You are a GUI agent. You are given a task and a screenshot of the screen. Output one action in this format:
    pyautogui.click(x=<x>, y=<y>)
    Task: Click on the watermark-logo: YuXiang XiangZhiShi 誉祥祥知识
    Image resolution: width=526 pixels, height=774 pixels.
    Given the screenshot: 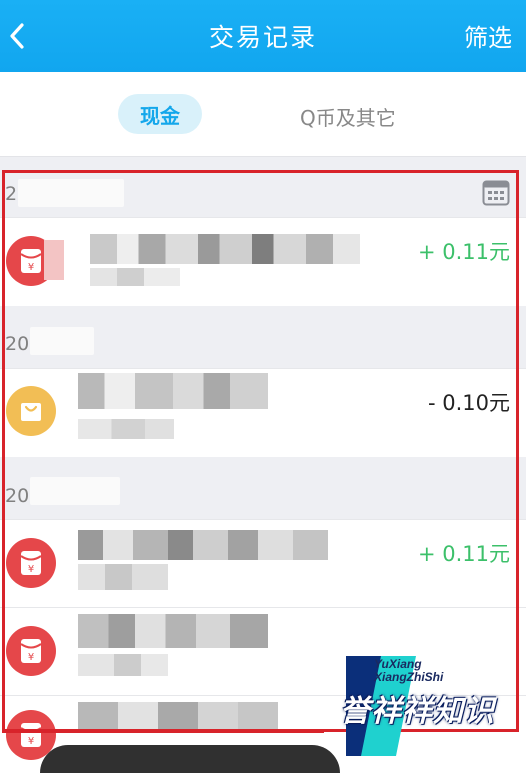 What is the action you would take?
    pyautogui.click(x=431, y=706)
    